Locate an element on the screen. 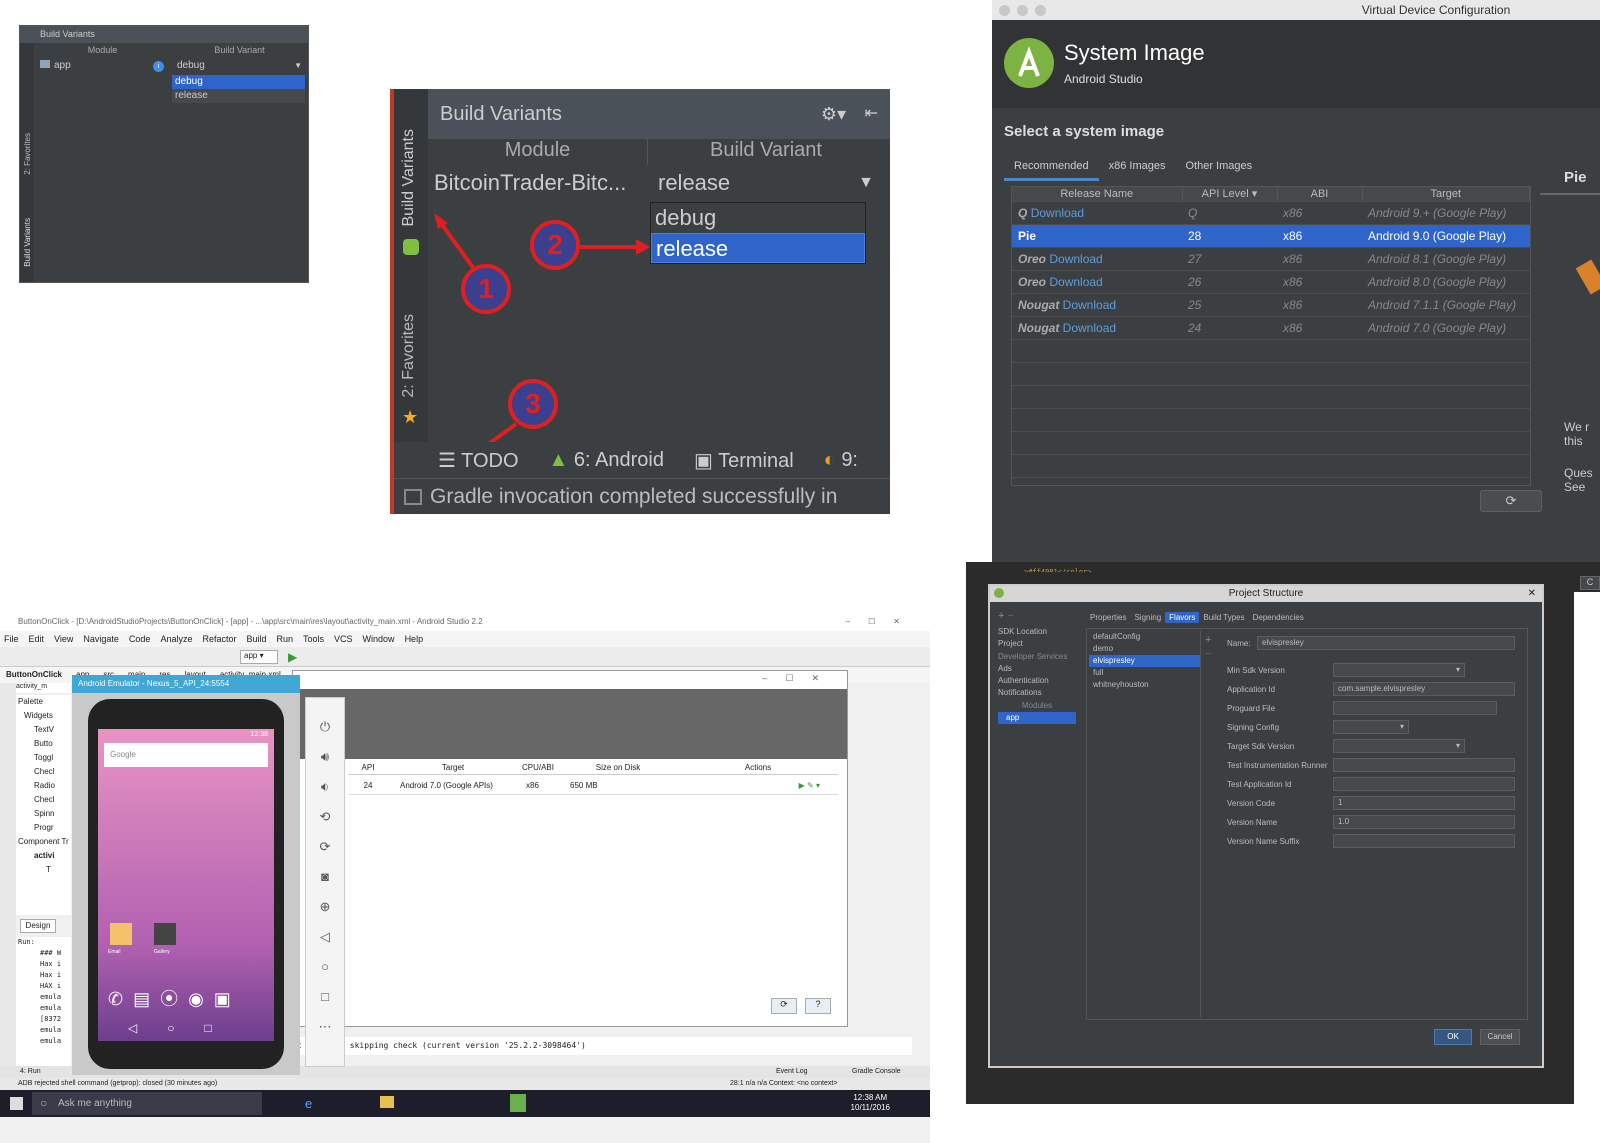  image-row: Pie 28 x86 Android 9.0 (Google Play) is located at coordinates (1271, 236).